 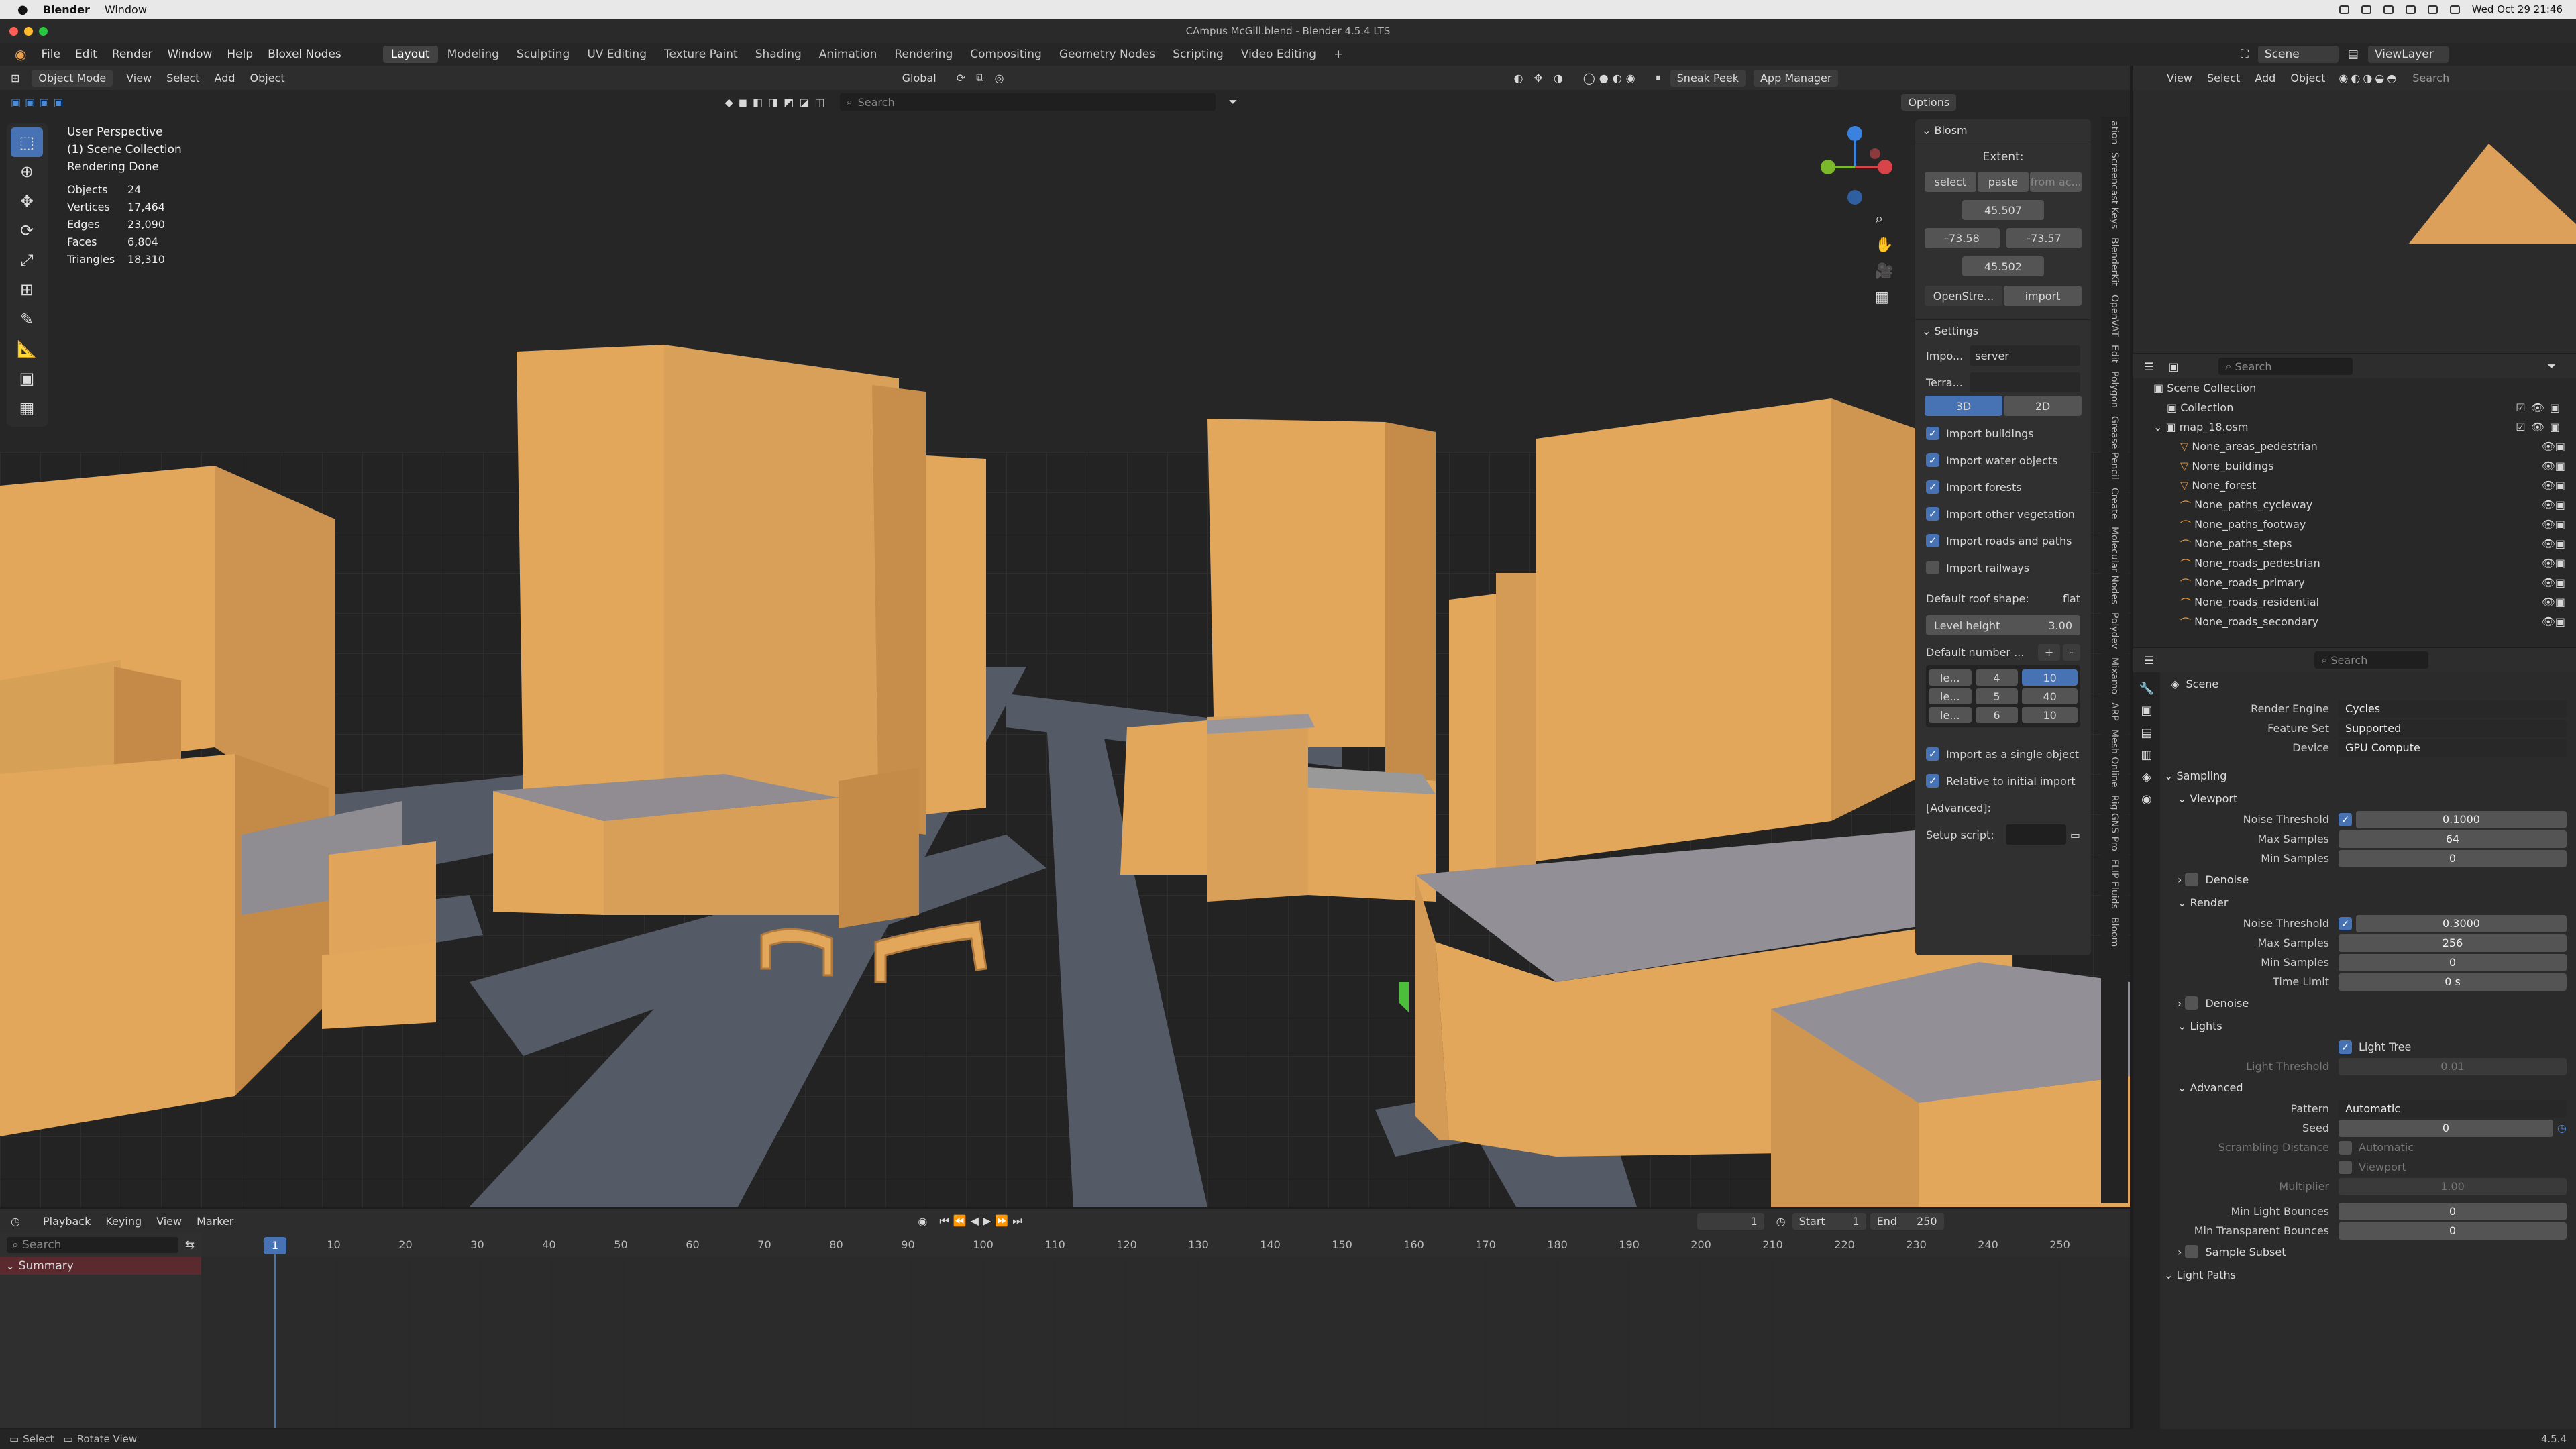 What do you see at coordinates (1950, 182) in the screenshot?
I see `select-extent-button: select` at bounding box center [1950, 182].